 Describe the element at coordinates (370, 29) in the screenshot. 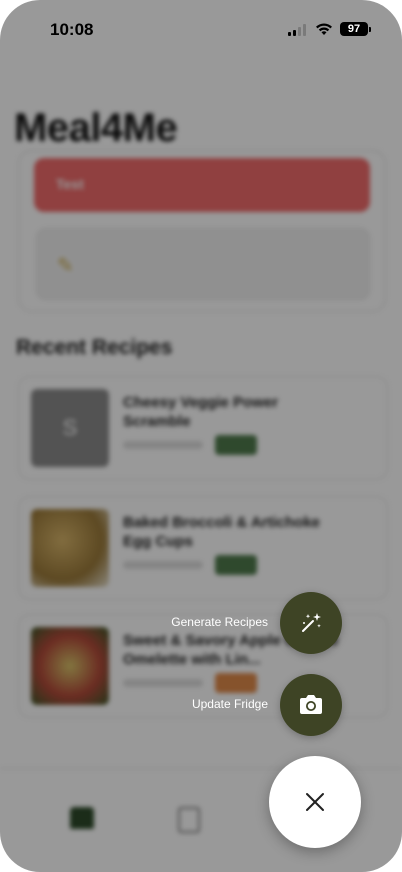

I see `battery-tip` at that location.